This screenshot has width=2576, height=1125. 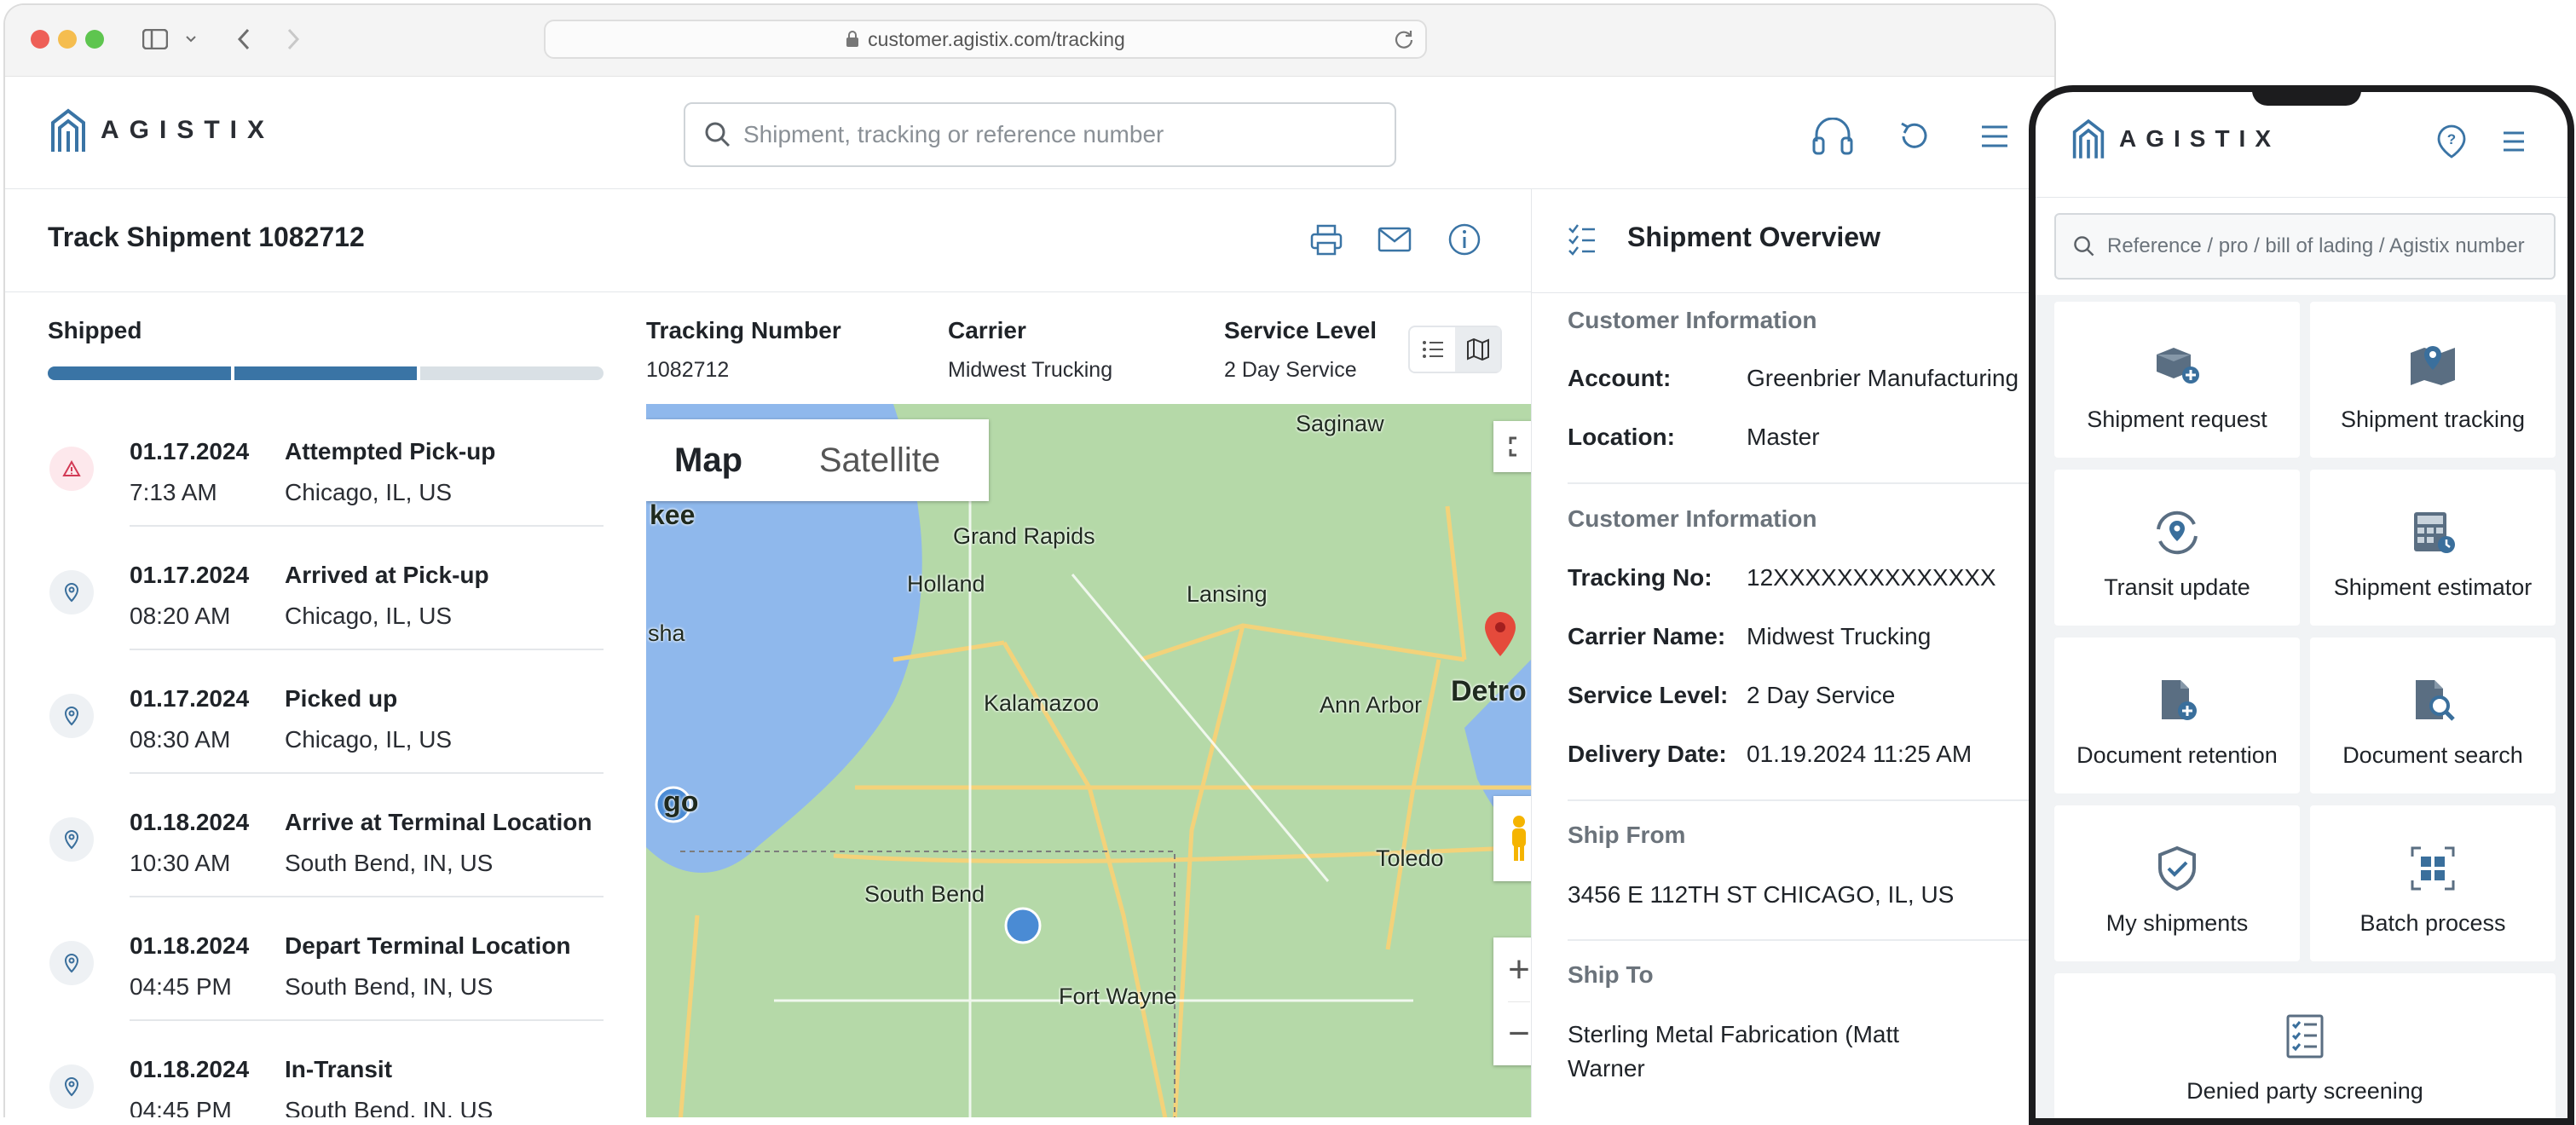 What do you see at coordinates (1464, 239) in the screenshot?
I see `info-icon` at bounding box center [1464, 239].